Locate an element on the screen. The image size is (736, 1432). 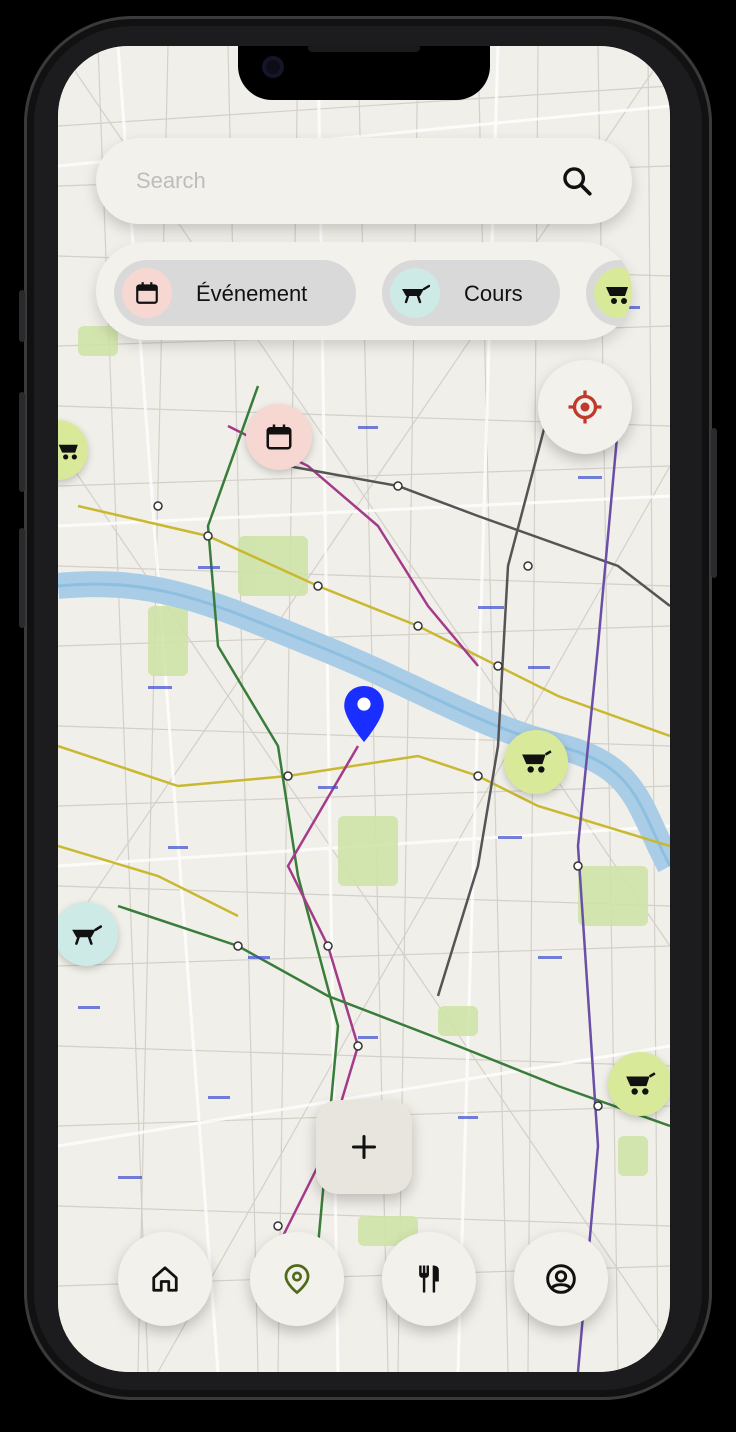
locate-me-button is located at coordinates (585, 407).